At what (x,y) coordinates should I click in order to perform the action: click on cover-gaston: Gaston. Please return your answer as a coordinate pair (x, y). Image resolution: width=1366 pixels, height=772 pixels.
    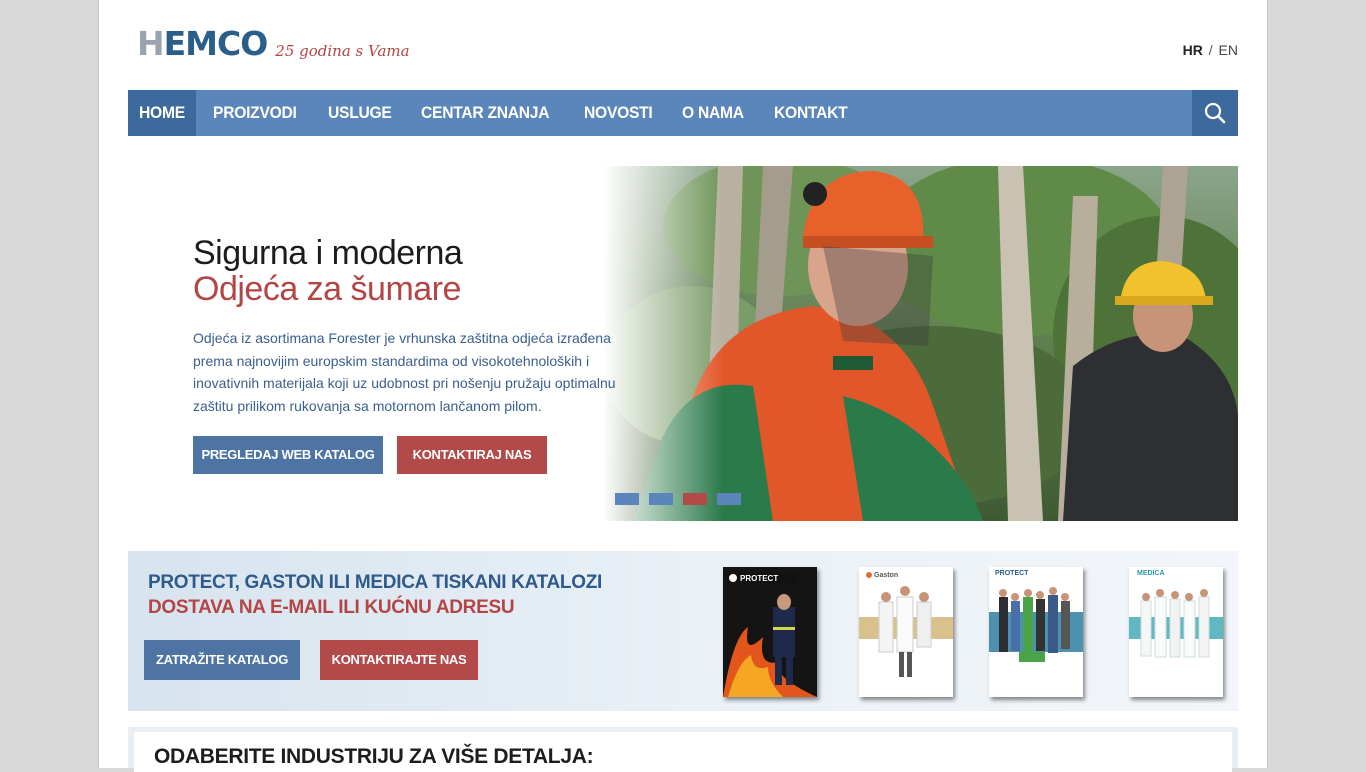
    Looking at the image, I should click on (906, 632).